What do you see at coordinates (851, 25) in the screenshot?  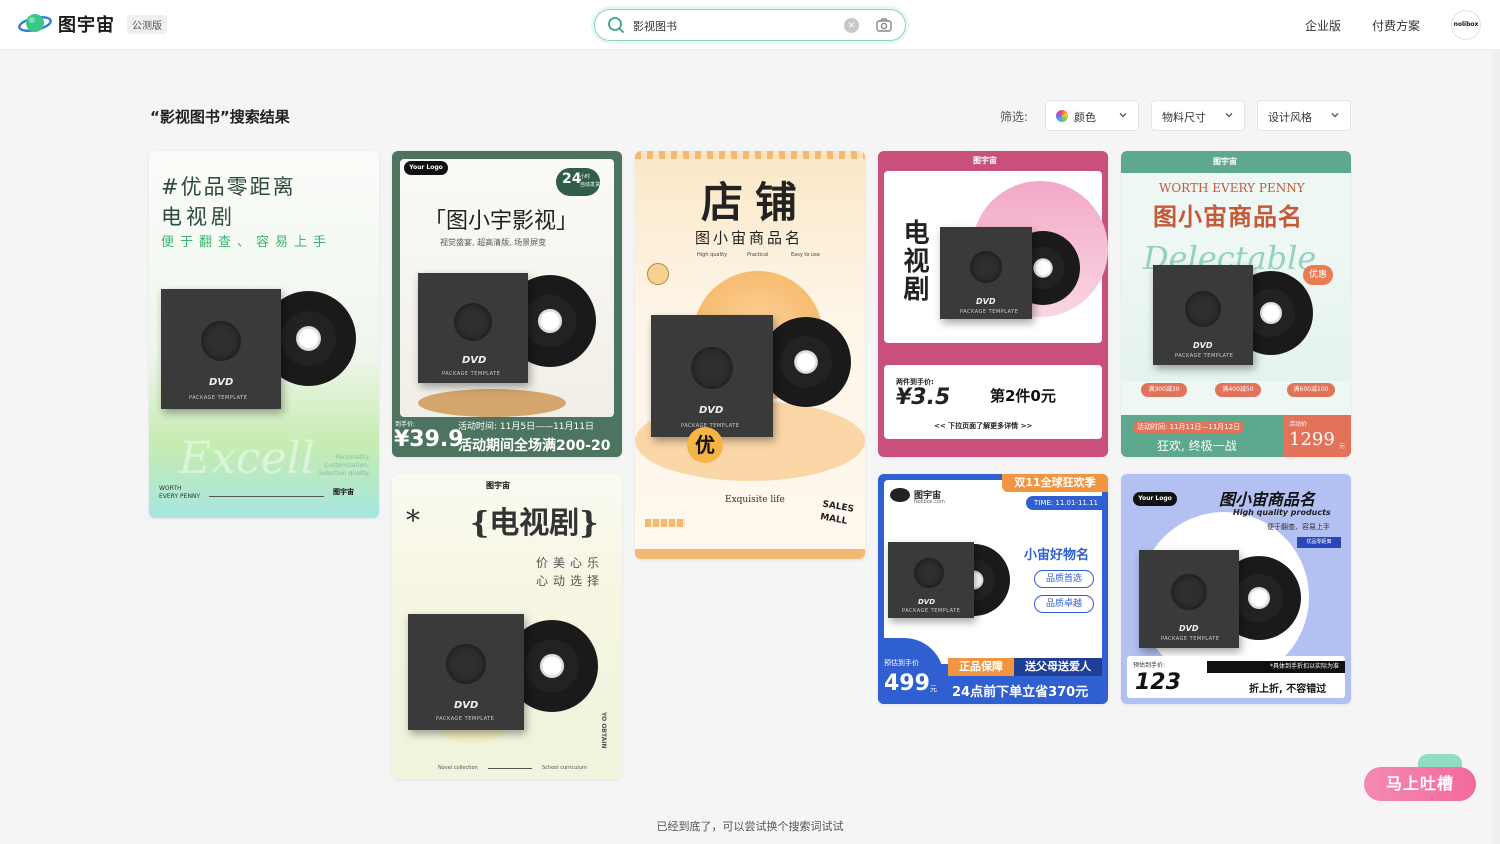 I see `clear-search-icon: ×` at bounding box center [851, 25].